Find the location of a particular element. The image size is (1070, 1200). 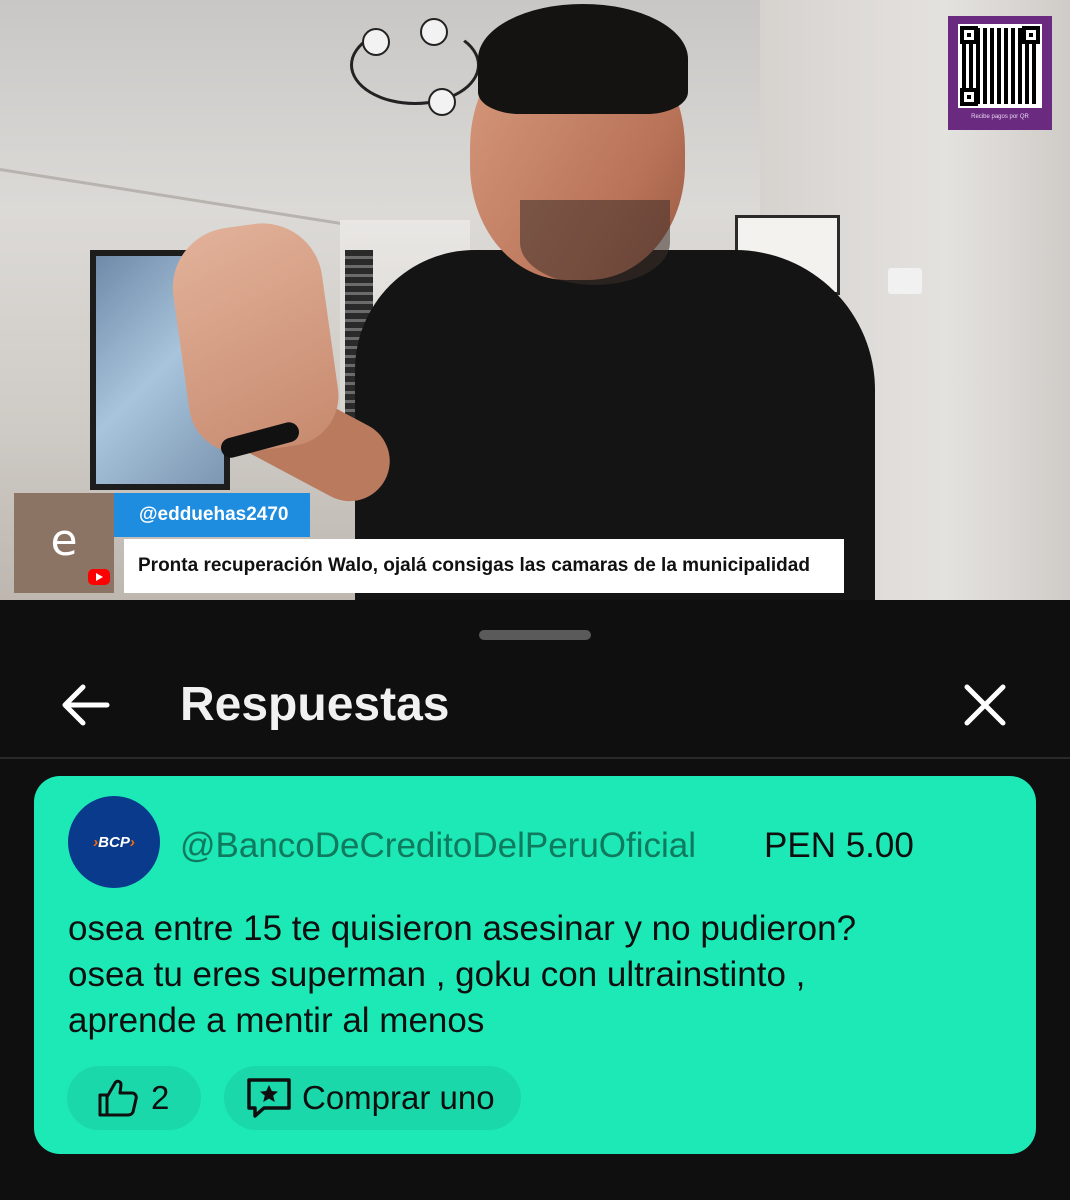

header-divider is located at coordinates (535, 758).